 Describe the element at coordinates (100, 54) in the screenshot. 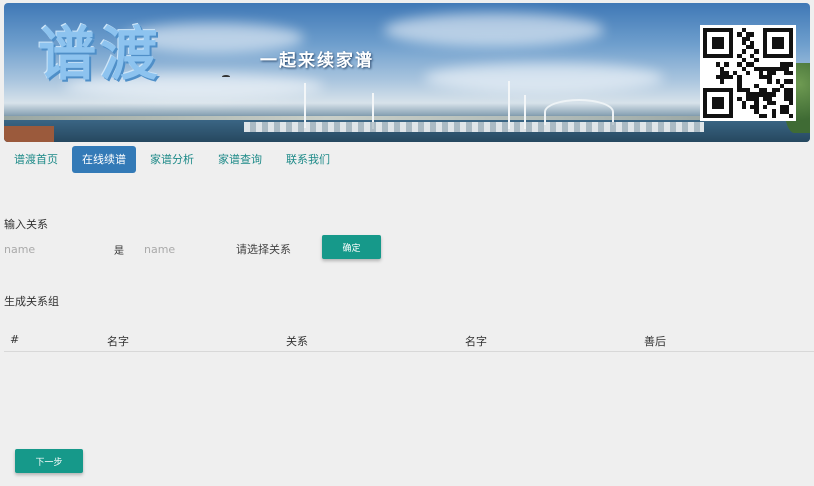

I see `logo-text: 谱渡` at that location.